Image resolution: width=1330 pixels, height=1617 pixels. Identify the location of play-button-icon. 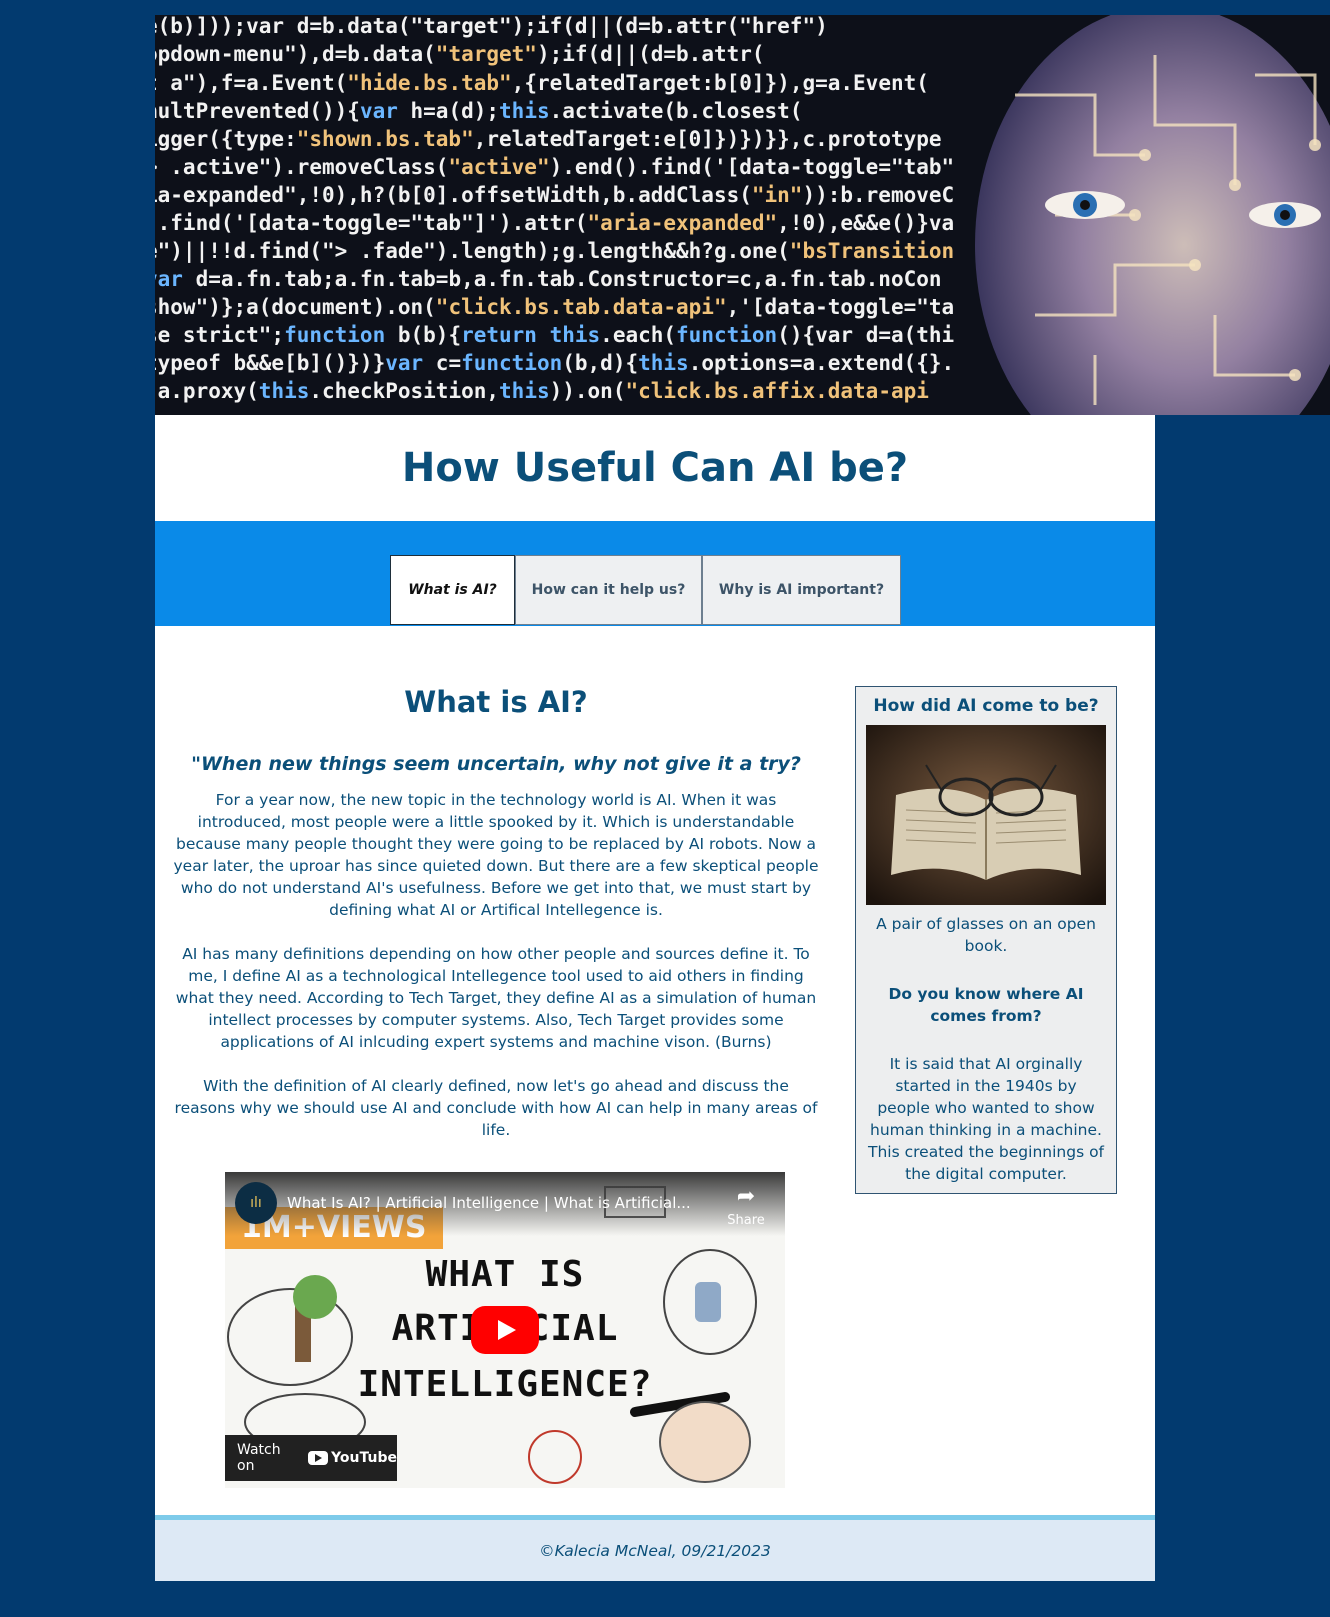
(505, 1330).